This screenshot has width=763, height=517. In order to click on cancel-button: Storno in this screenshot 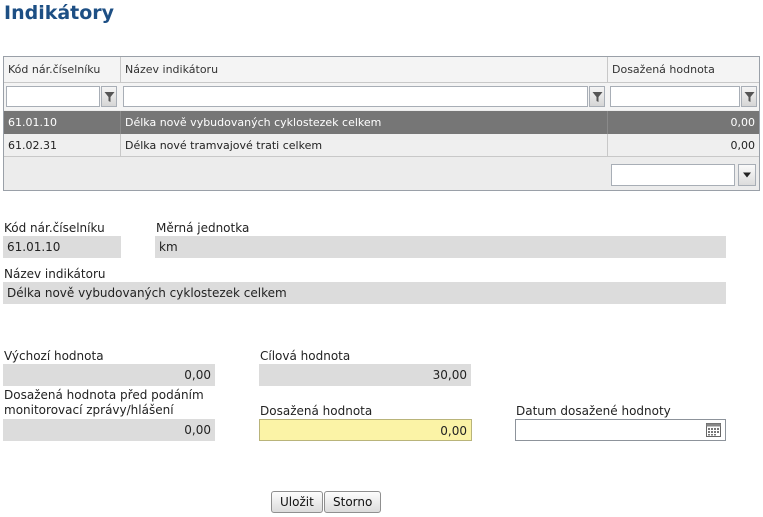, I will do `click(353, 502)`.